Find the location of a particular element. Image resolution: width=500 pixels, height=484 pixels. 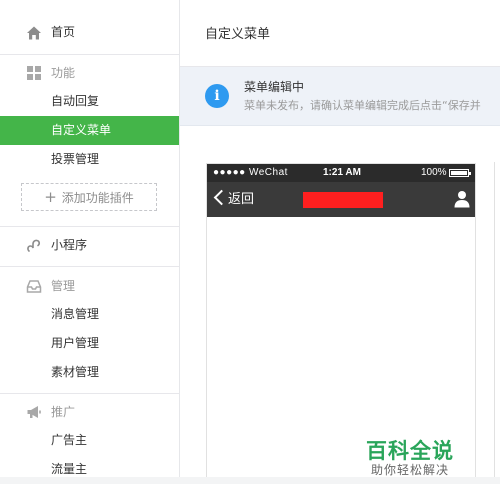

menu-settings-panel is located at coordinates (497, 319).